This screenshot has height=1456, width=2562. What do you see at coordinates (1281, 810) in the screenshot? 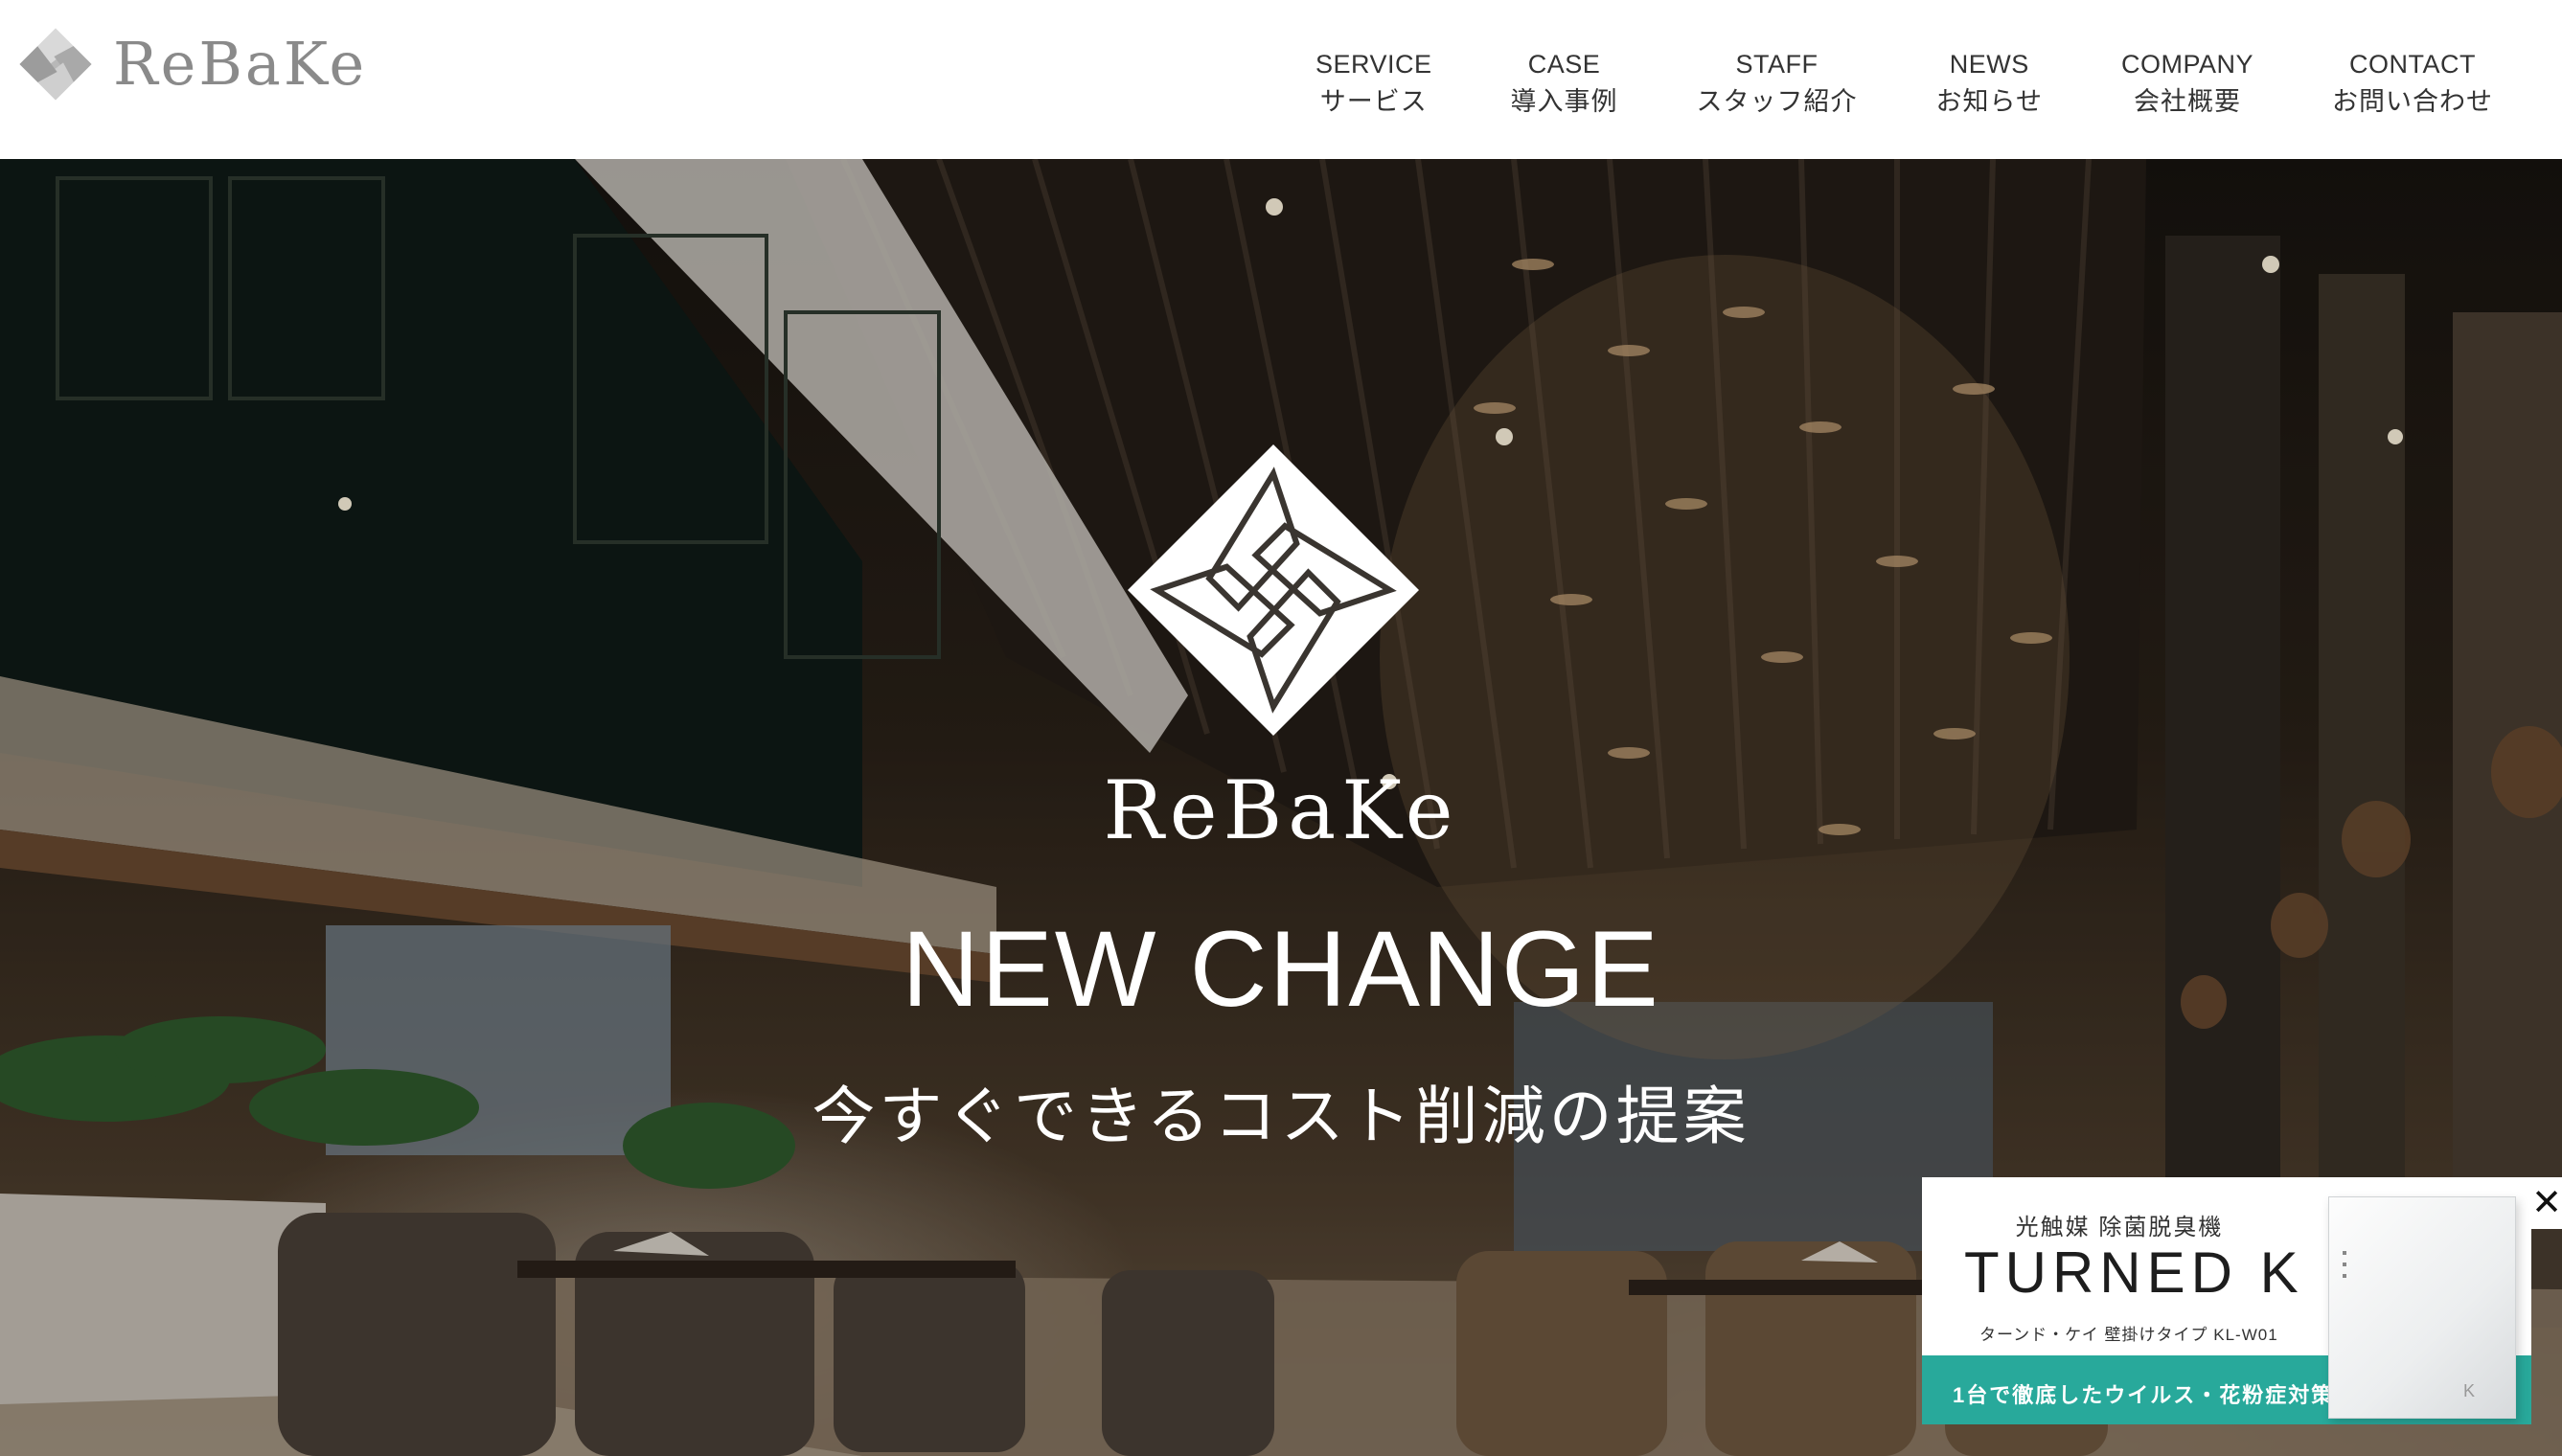
I see `hero-brand-wordmark: ReBaKe` at bounding box center [1281, 810].